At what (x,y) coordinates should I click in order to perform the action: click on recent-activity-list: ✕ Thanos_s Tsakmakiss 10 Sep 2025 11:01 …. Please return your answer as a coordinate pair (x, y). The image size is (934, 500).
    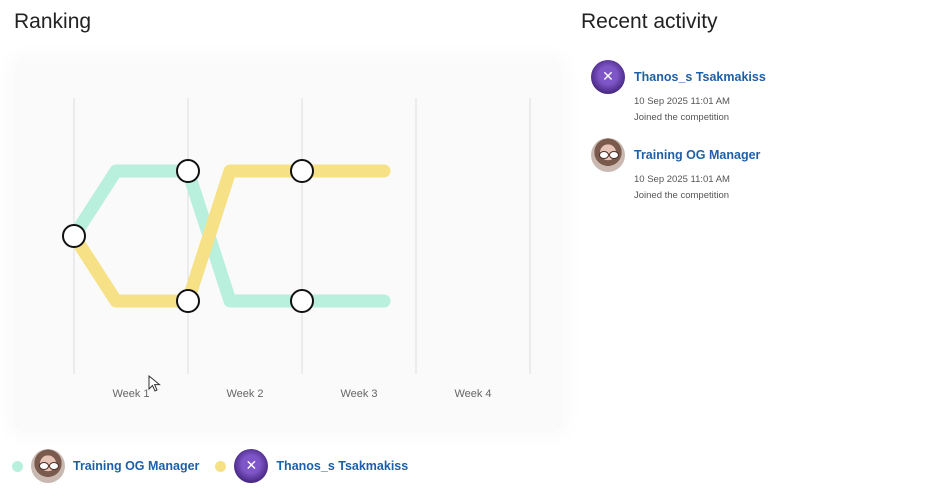
    Looking at the image, I should click on (751, 138).